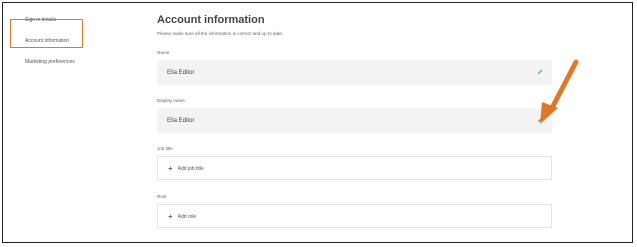  I want to click on display-name-label: Display name, so click(171, 100).